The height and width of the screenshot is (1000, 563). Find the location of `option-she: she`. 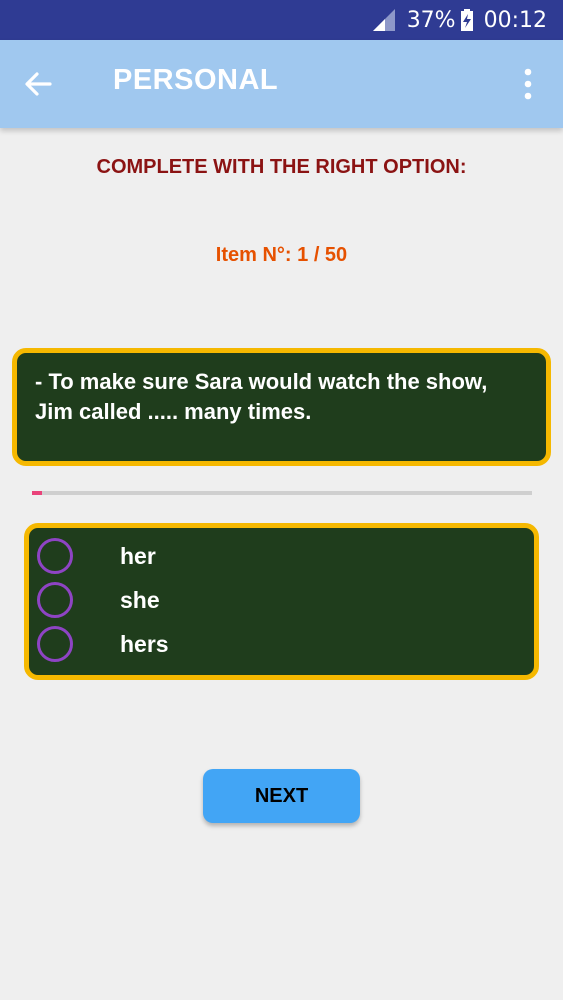

option-she: she is located at coordinates (277, 600).